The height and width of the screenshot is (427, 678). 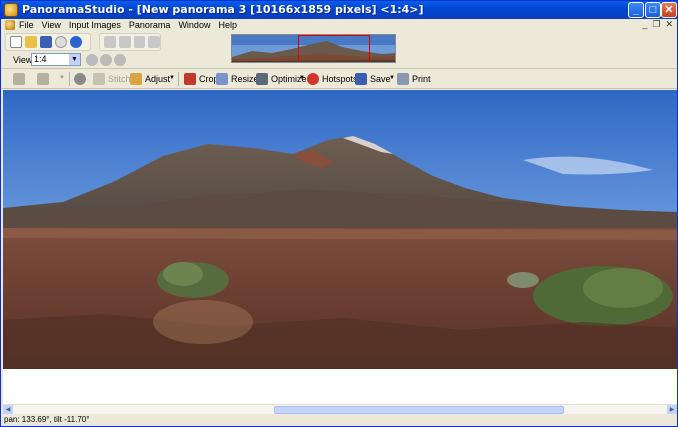 What do you see at coordinates (51, 25) in the screenshot?
I see `menu-view: View` at bounding box center [51, 25].